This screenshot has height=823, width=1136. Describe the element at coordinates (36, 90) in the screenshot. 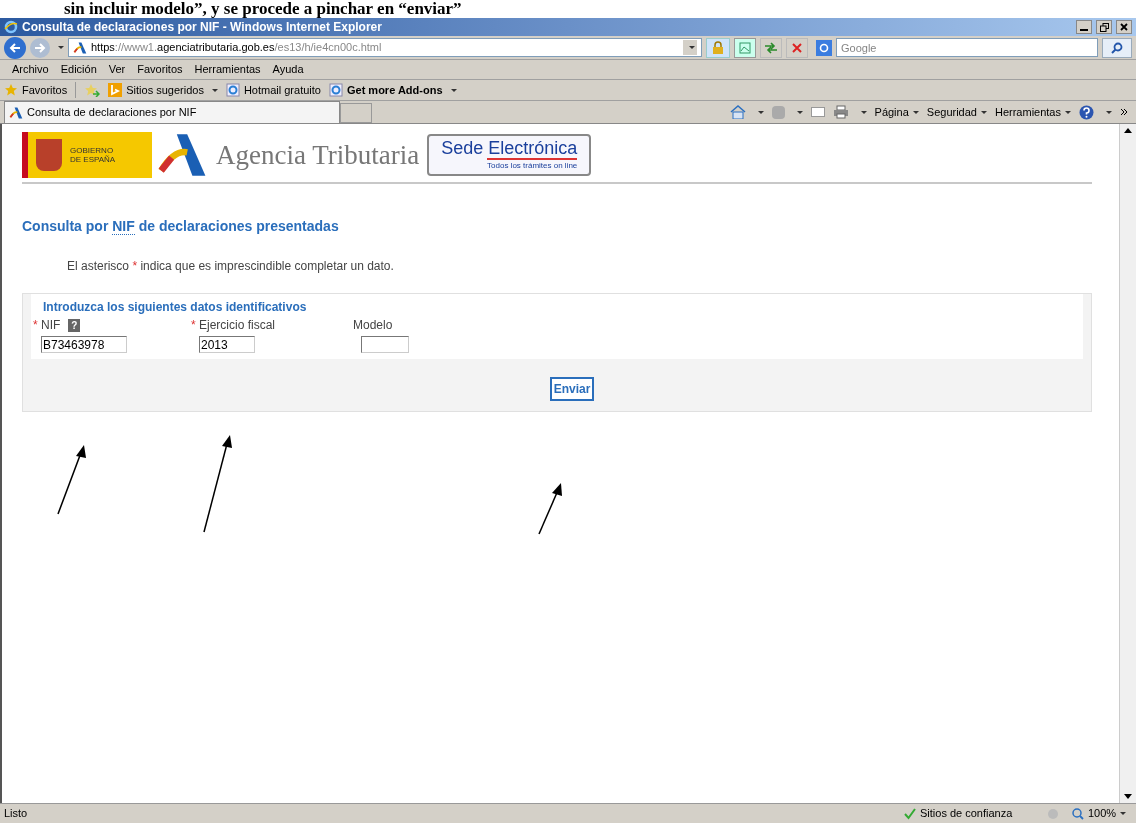

I see `favorites-button: Favoritos` at that location.